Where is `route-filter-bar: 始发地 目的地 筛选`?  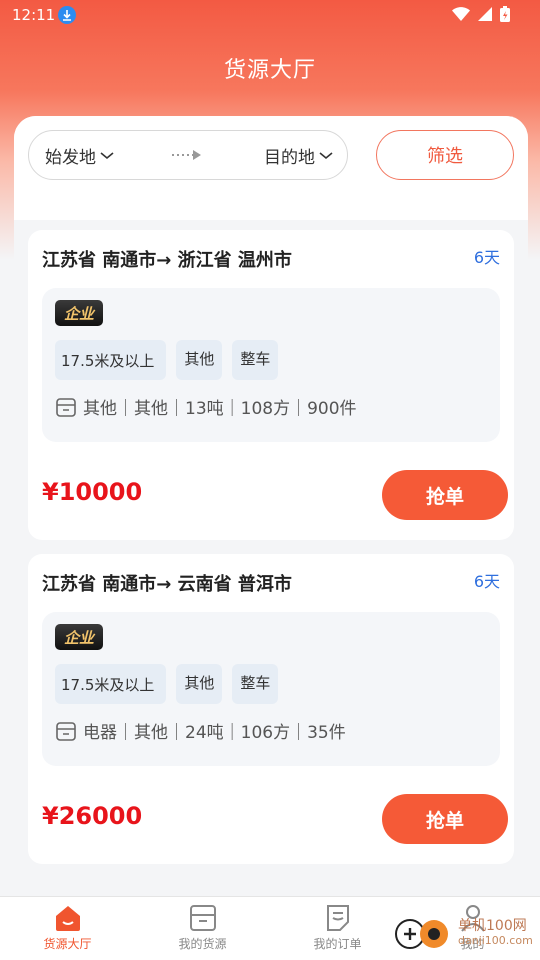
route-filter-bar: 始发地 目的地 筛选 is located at coordinates (271, 168).